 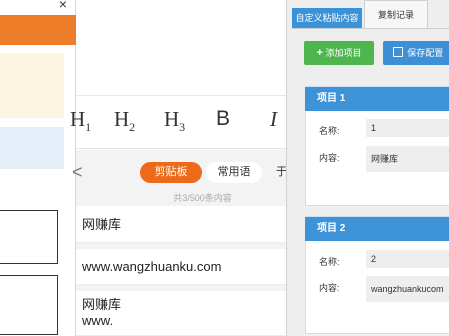 What do you see at coordinates (32, 85) in the screenshot?
I see `left-cream-panel` at bounding box center [32, 85].